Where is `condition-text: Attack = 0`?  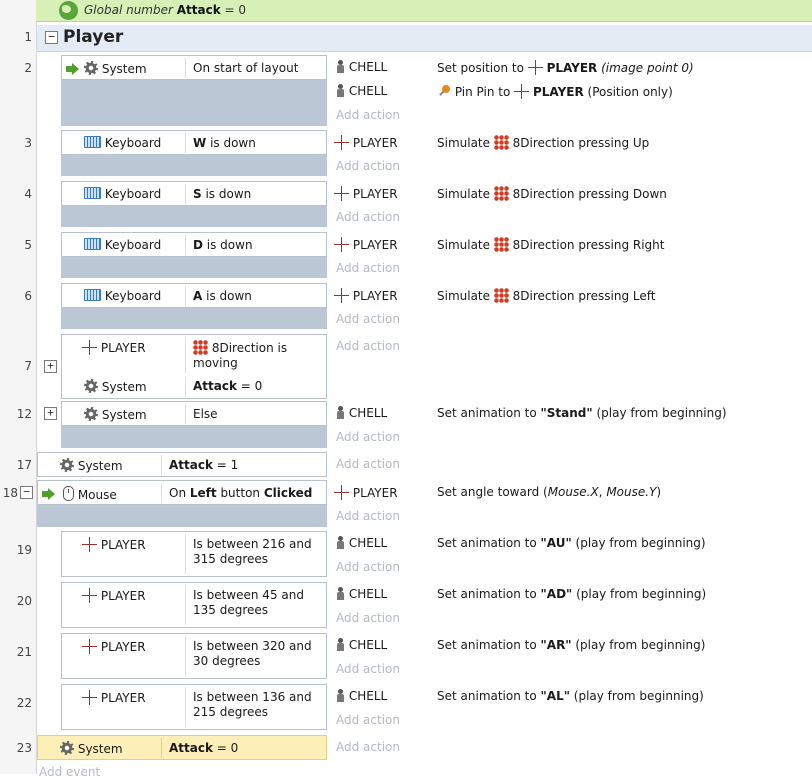
condition-text: Attack = 0 is located at coordinates (228, 386).